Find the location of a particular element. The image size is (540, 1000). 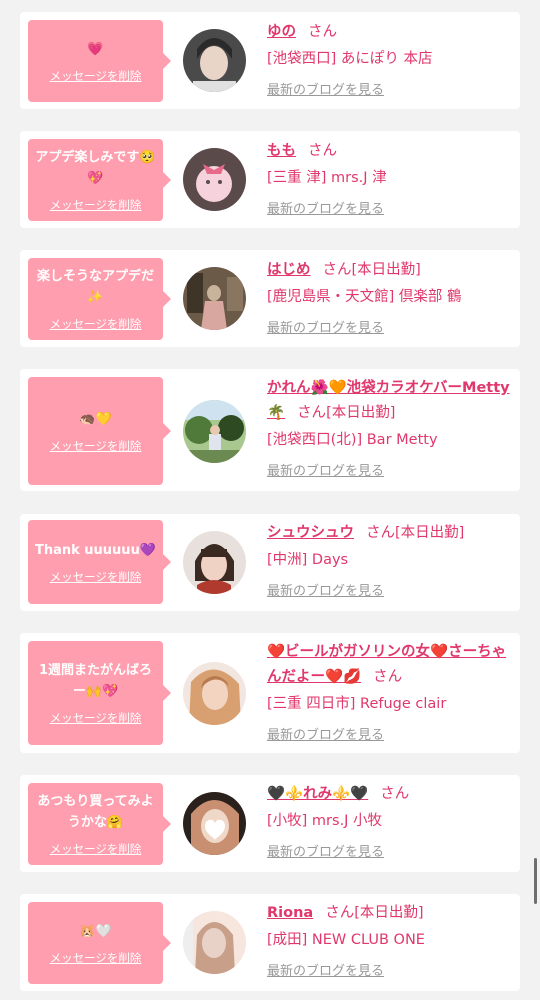

message-text: 🐹🤍 is located at coordinates (95, 931).